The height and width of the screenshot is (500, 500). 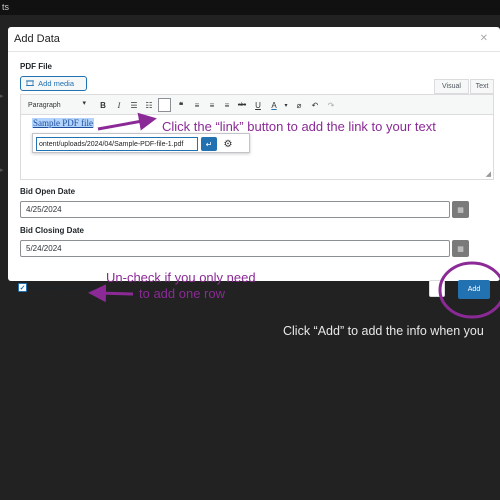 I want to click on arrow-to-continue-checkbox, so click(x=111, y=293).